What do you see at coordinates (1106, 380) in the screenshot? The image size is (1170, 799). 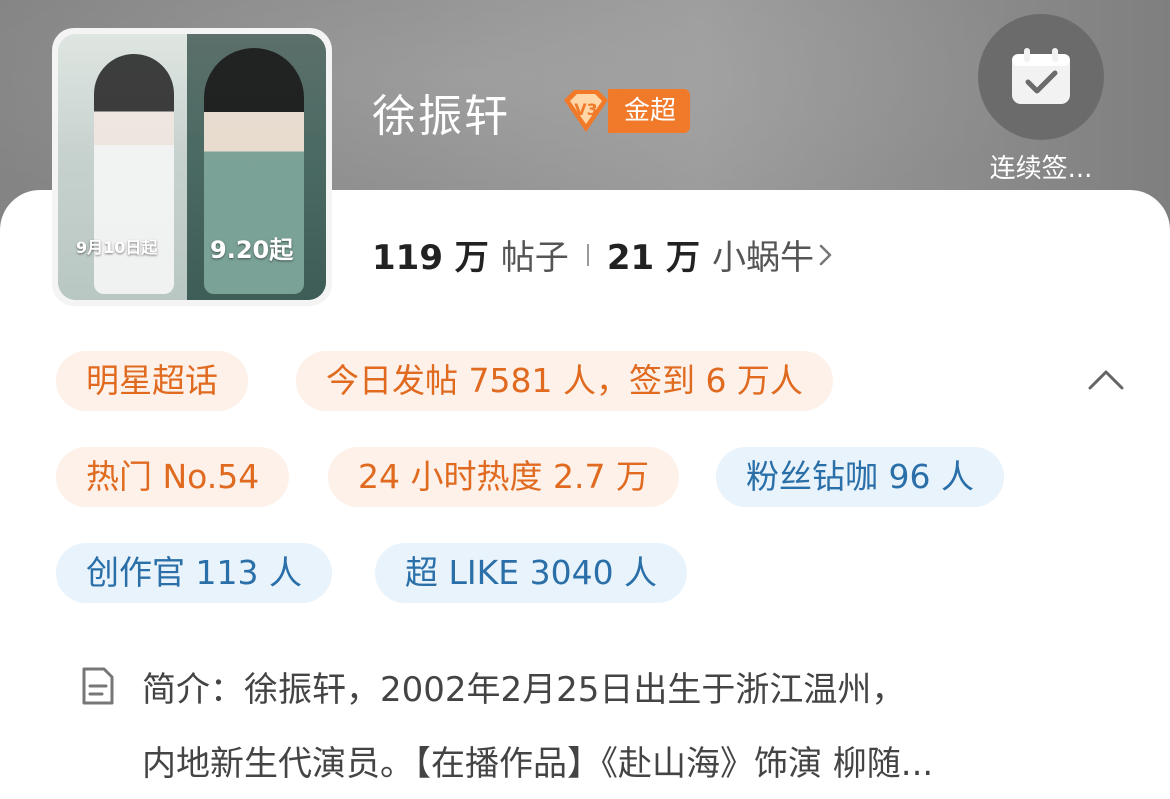 I see `chevron-up-icon` at bounding box center [1106, 380].